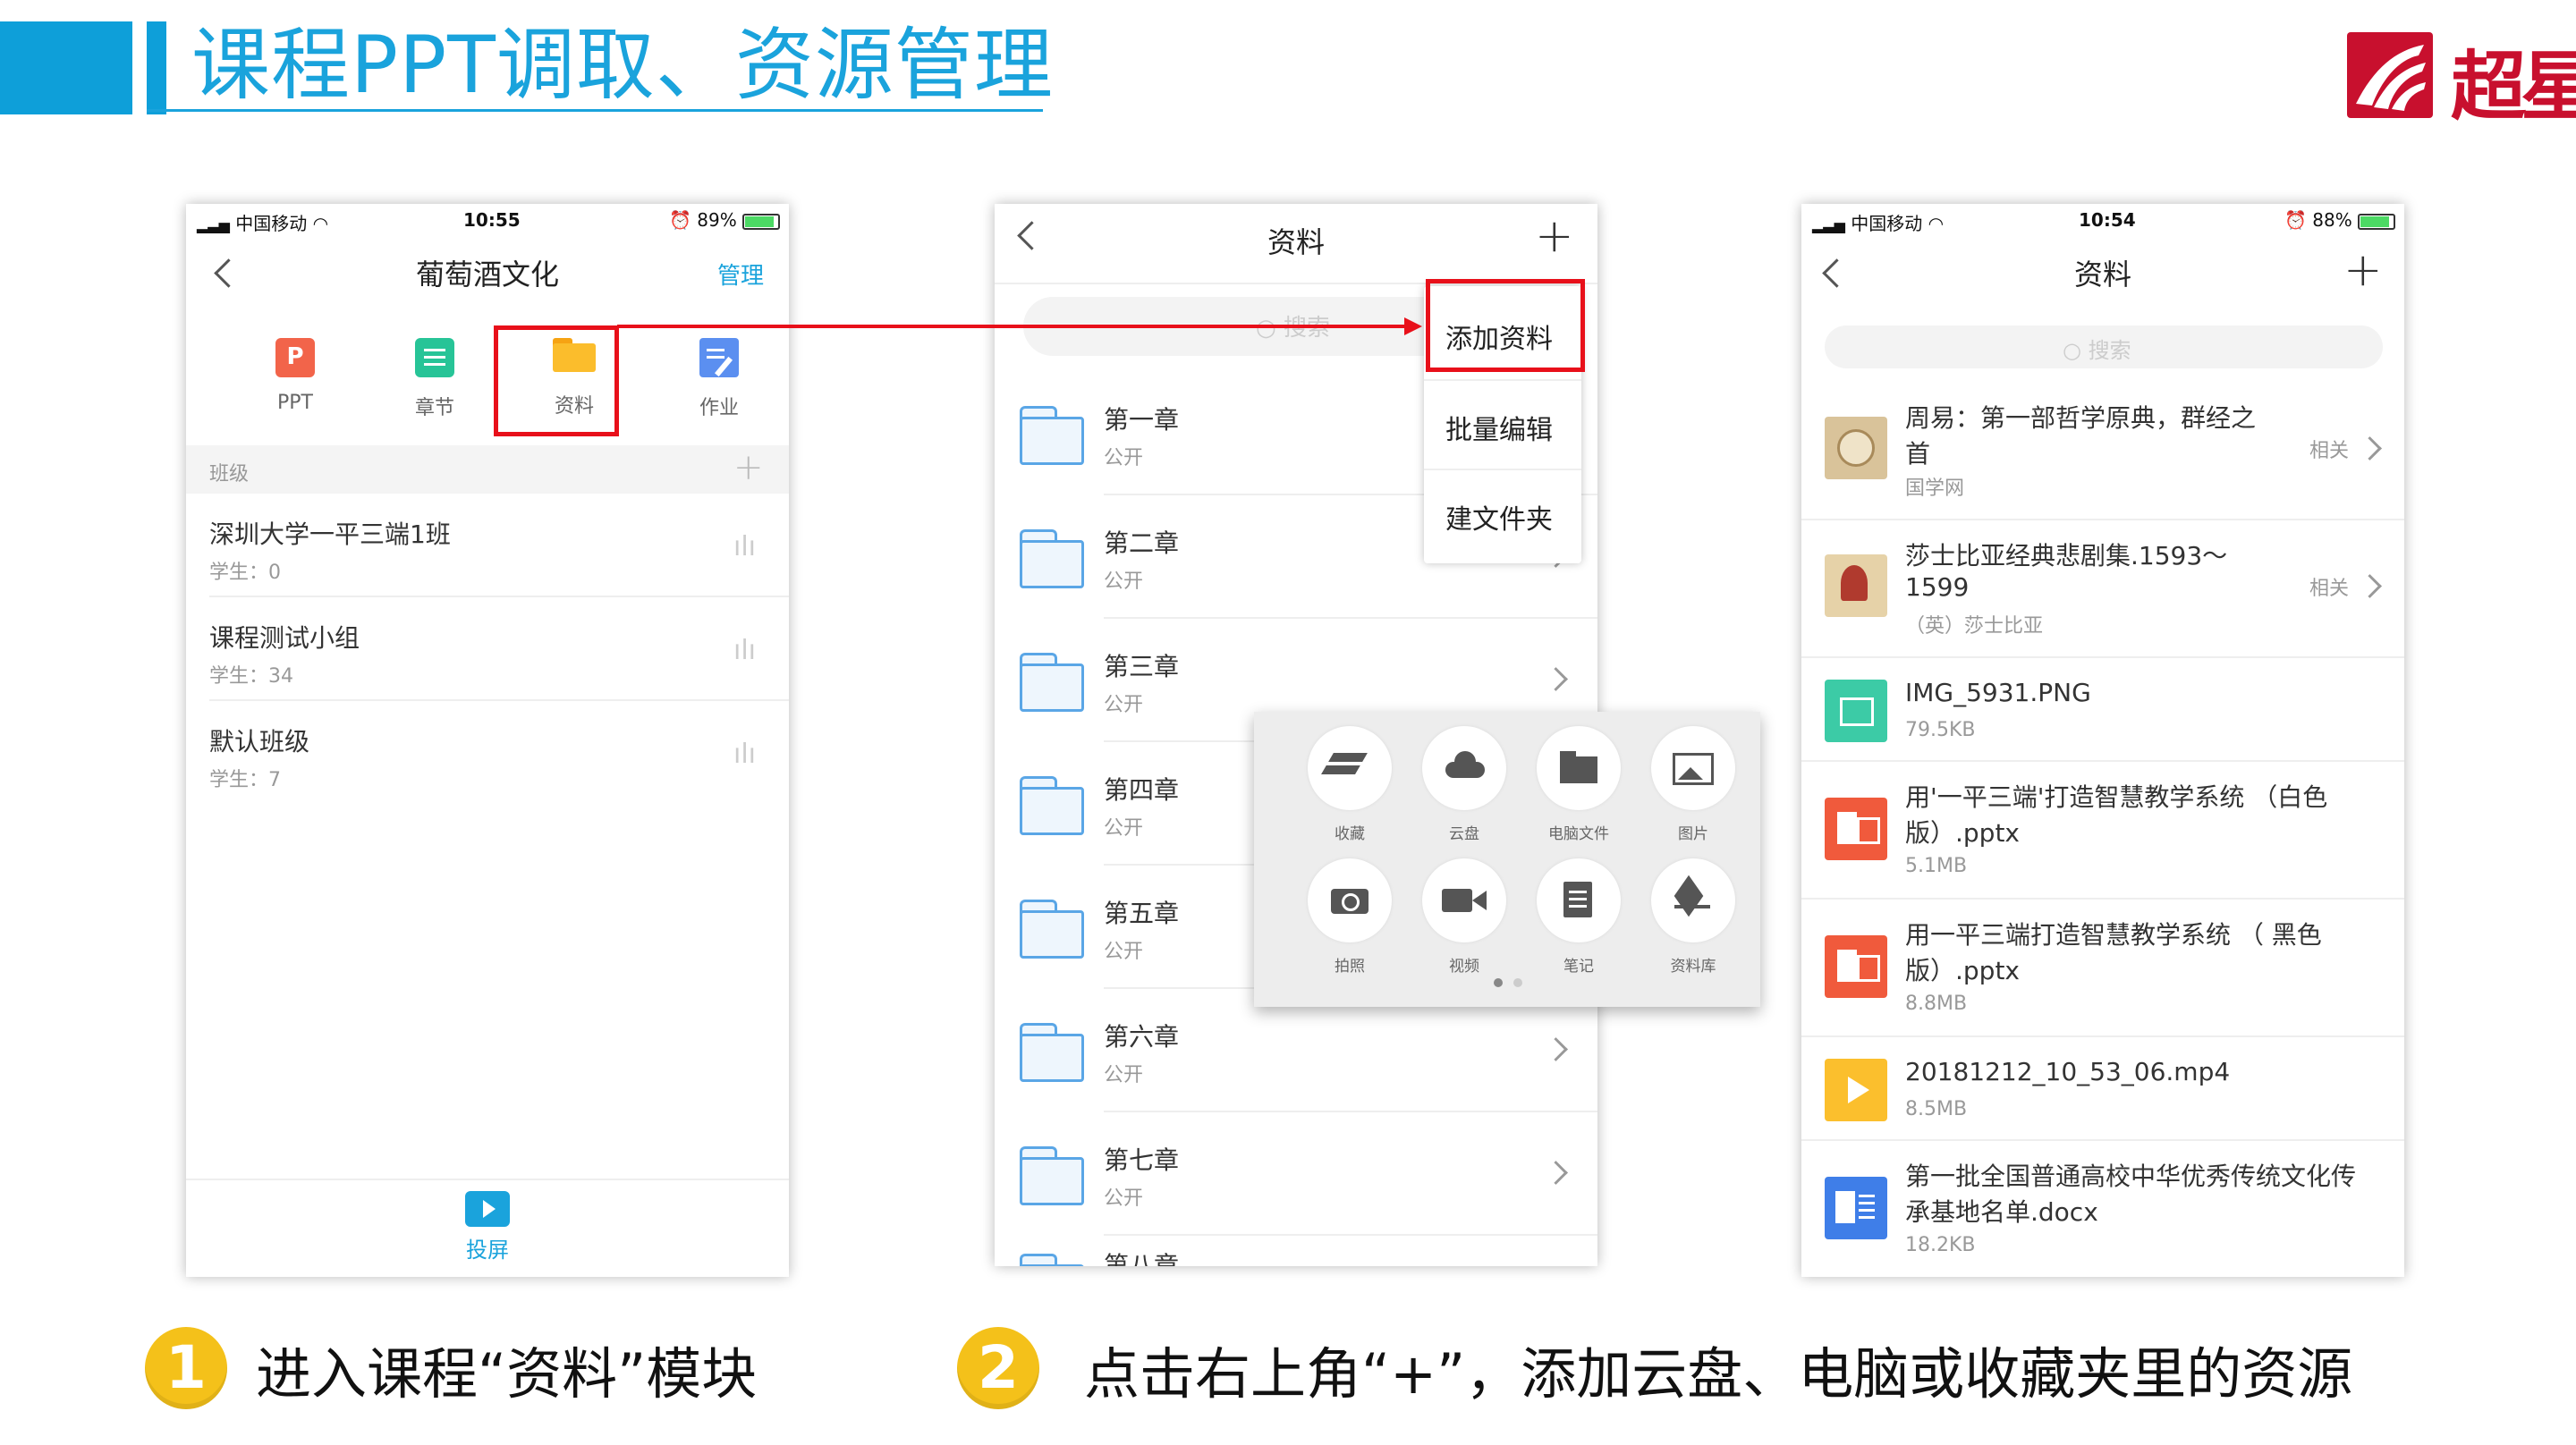 This screenshot has height=1445, width=2576. Describe the element at coordinates (1856, 1090) in the screenshot. I see `video-file-icon` at that location.